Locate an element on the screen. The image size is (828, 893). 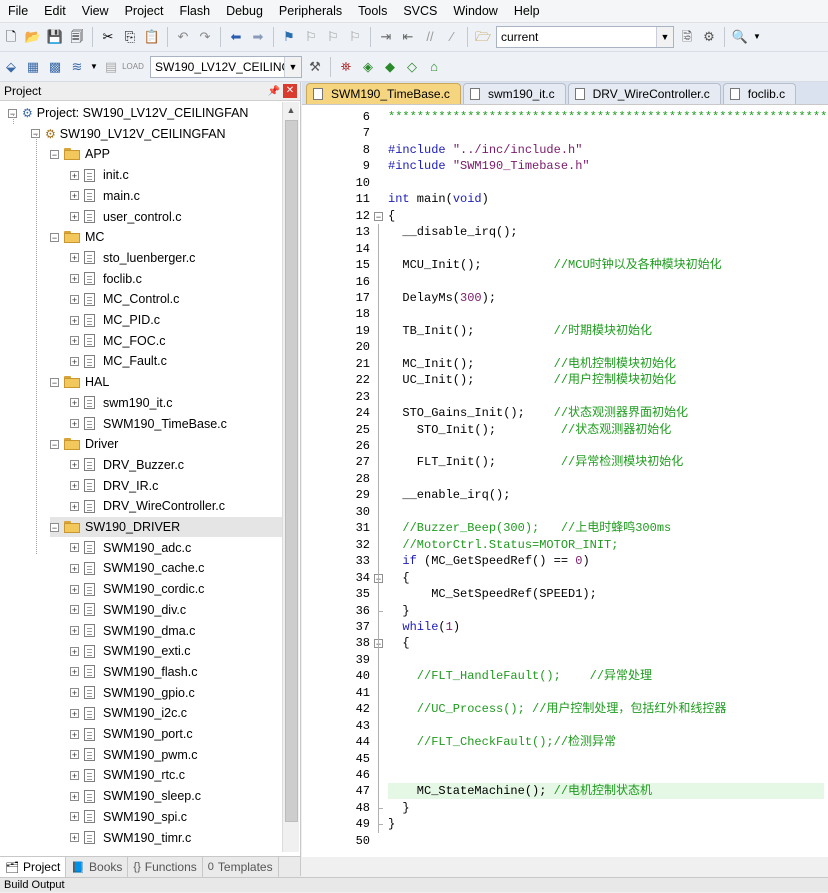
manage-project-items-icon: ⛯ is located at coordinates (346, 67).